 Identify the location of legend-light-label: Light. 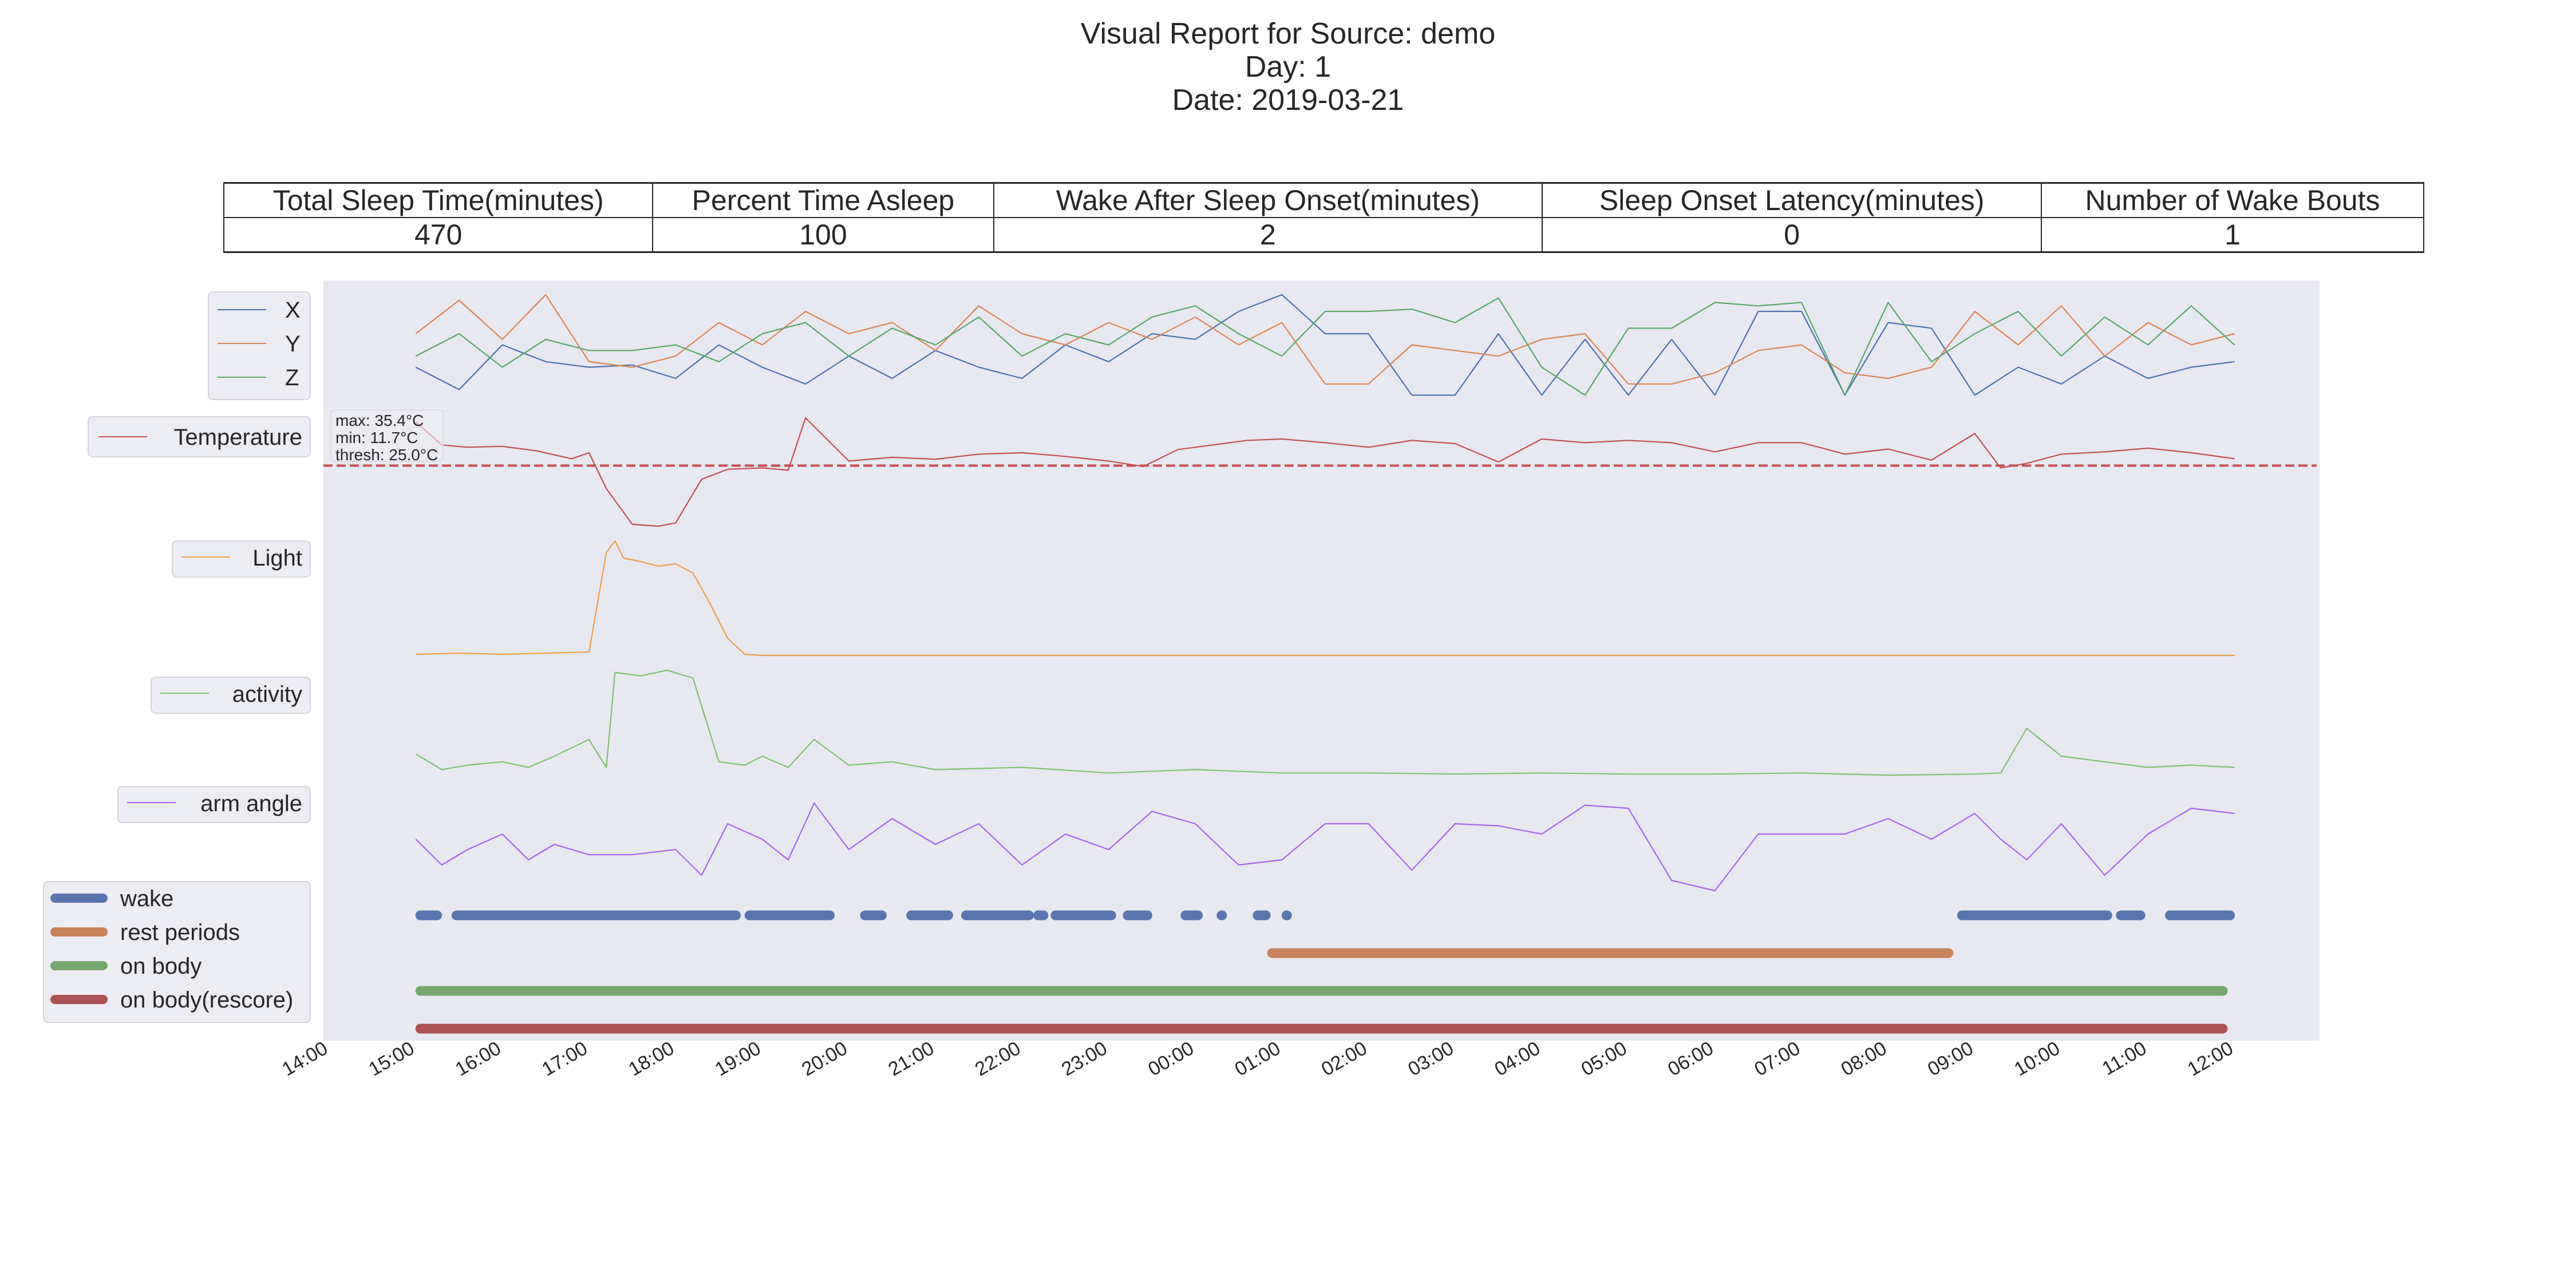
(277, 558).